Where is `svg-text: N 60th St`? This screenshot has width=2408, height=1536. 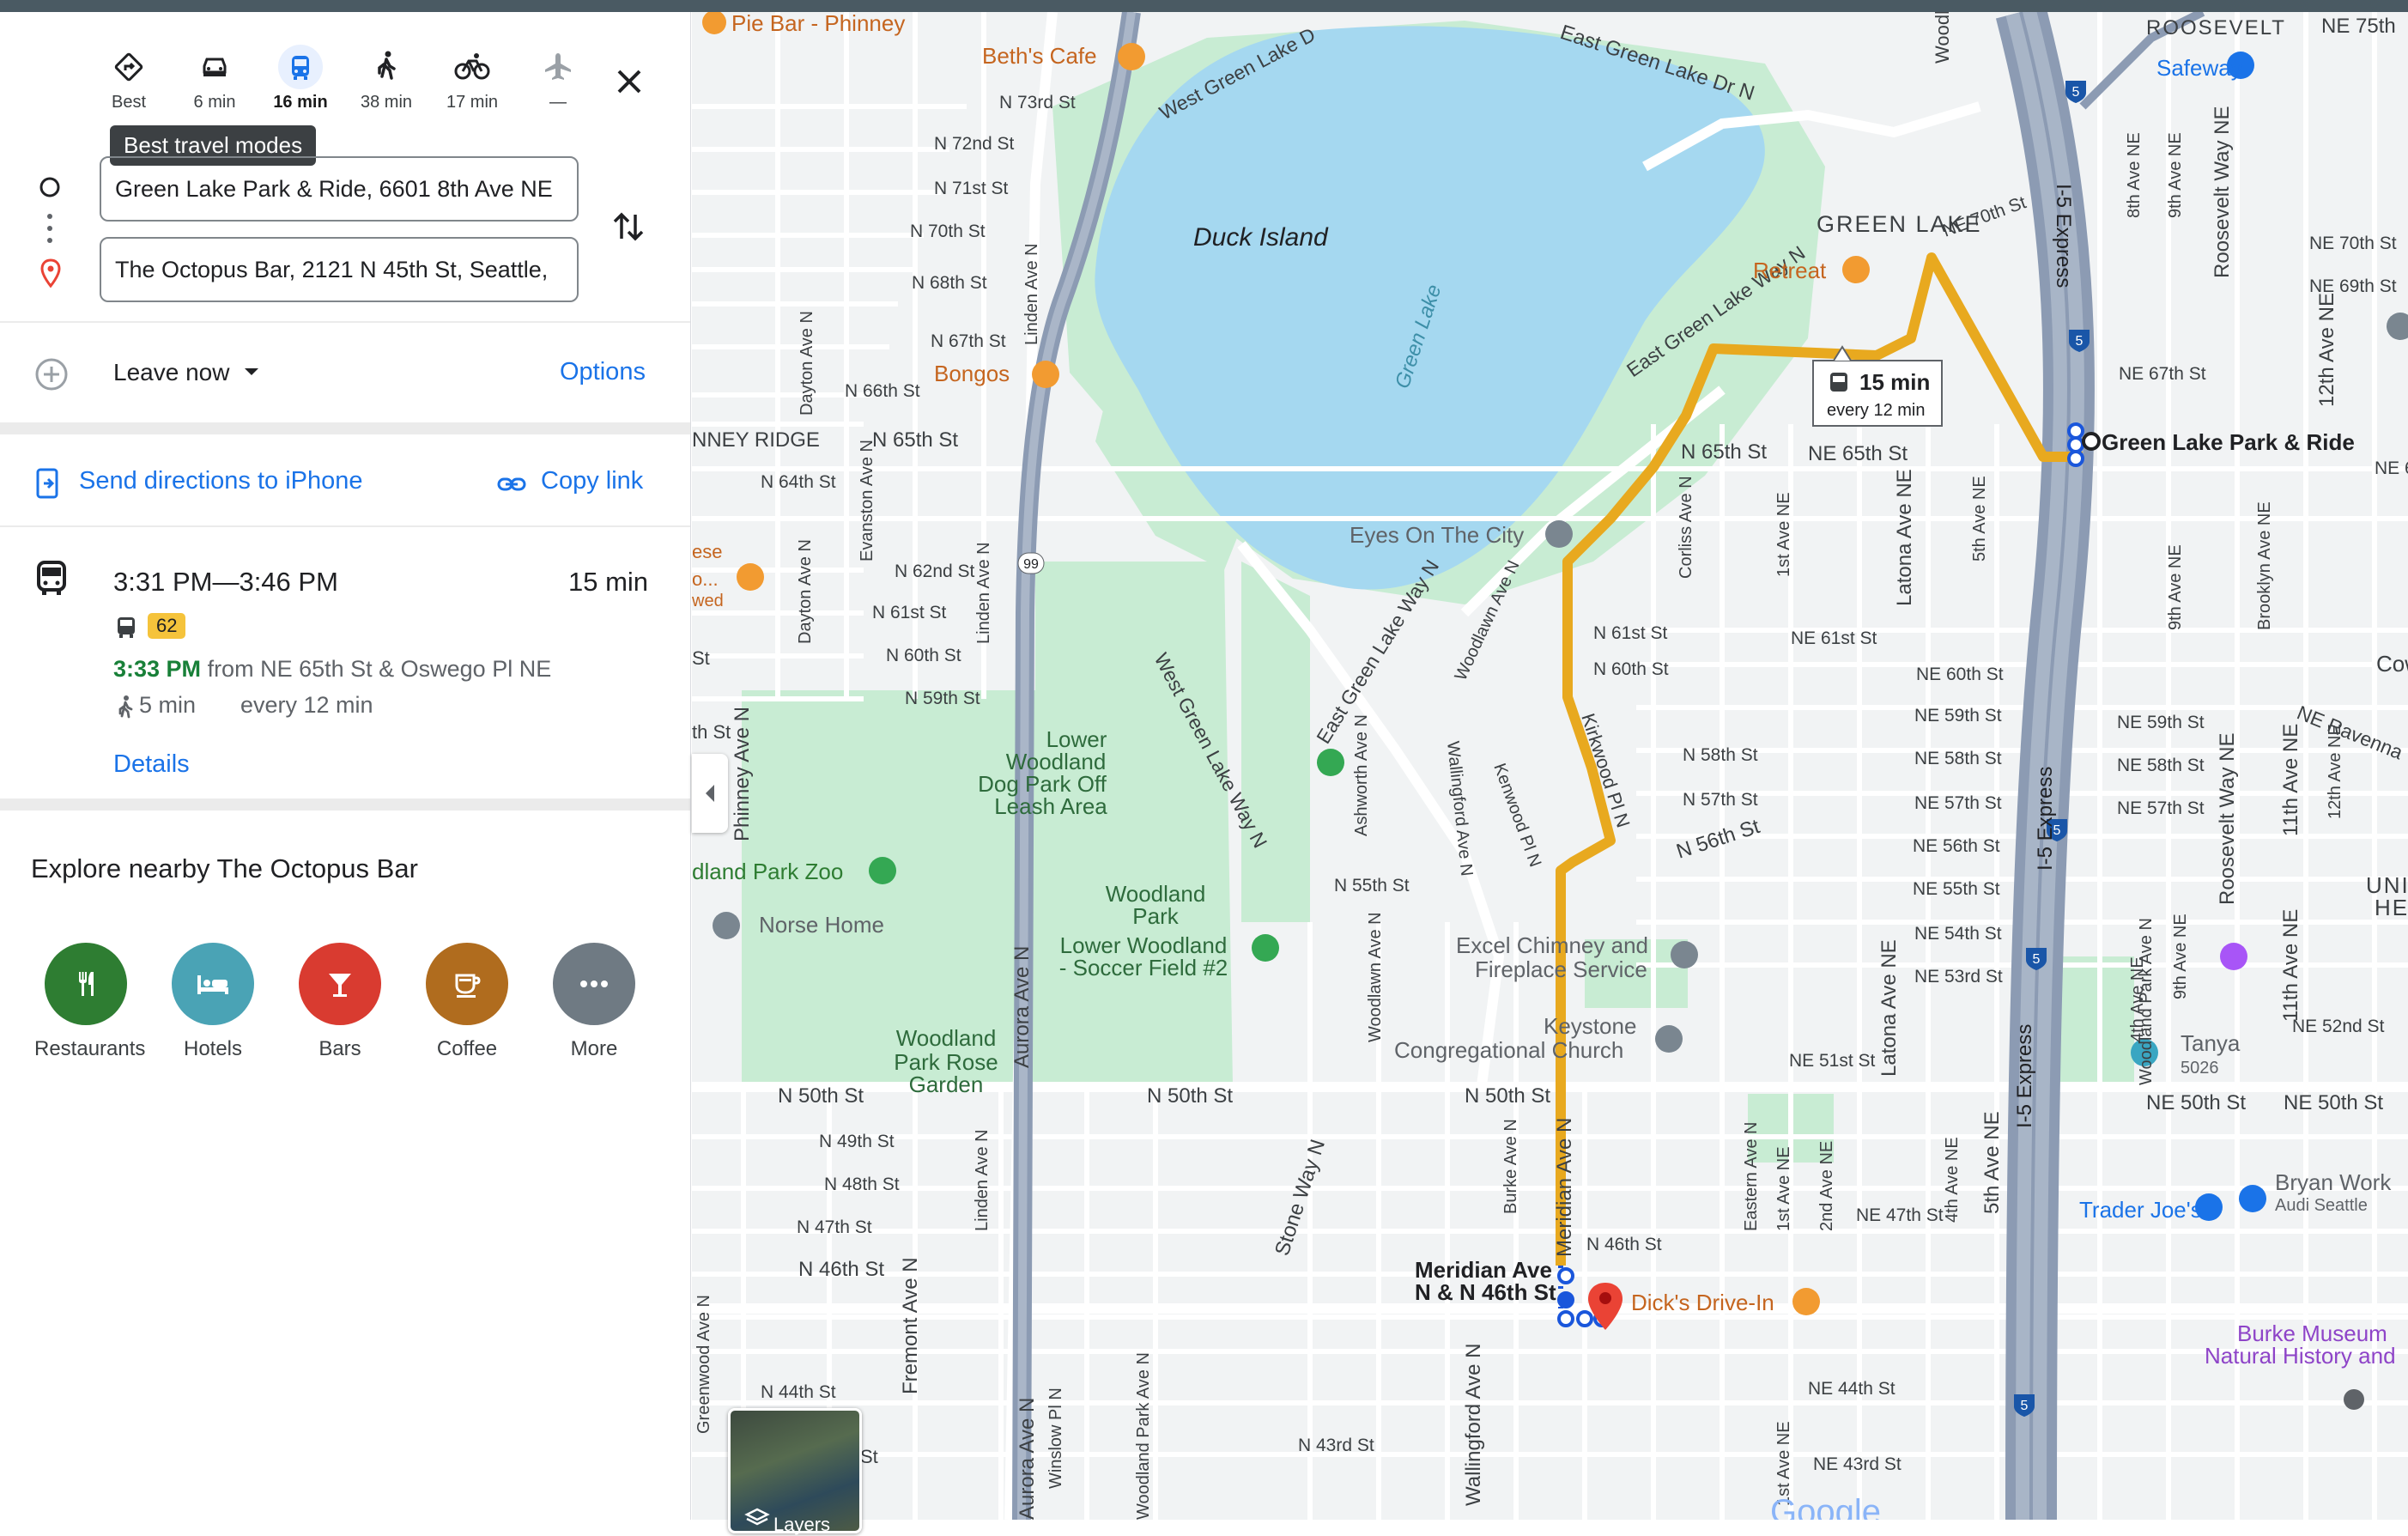 svg-text: N 60th St is located at coordinates (1631, 669).